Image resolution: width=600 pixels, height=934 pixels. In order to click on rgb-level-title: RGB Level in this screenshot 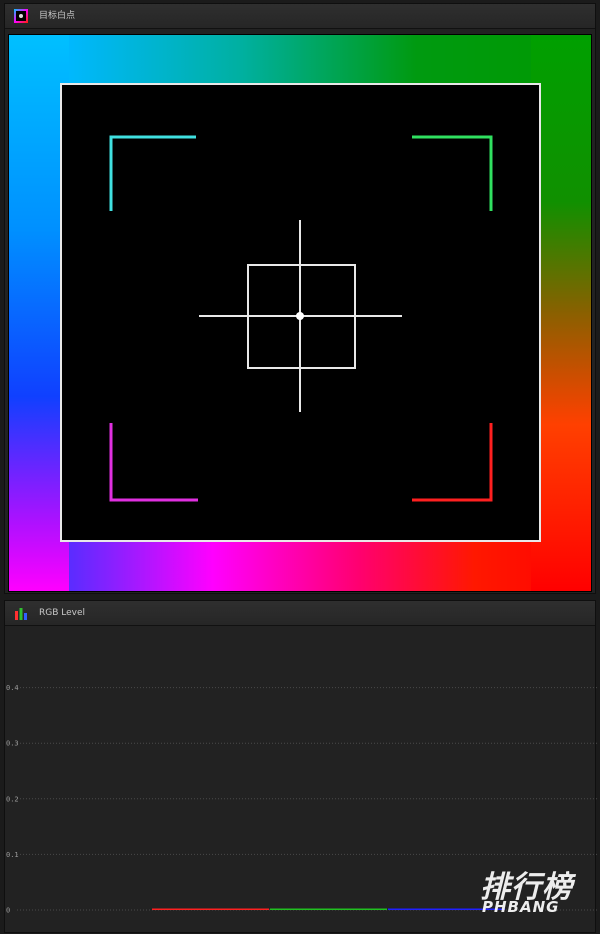, I will do `click(62, 613)`.